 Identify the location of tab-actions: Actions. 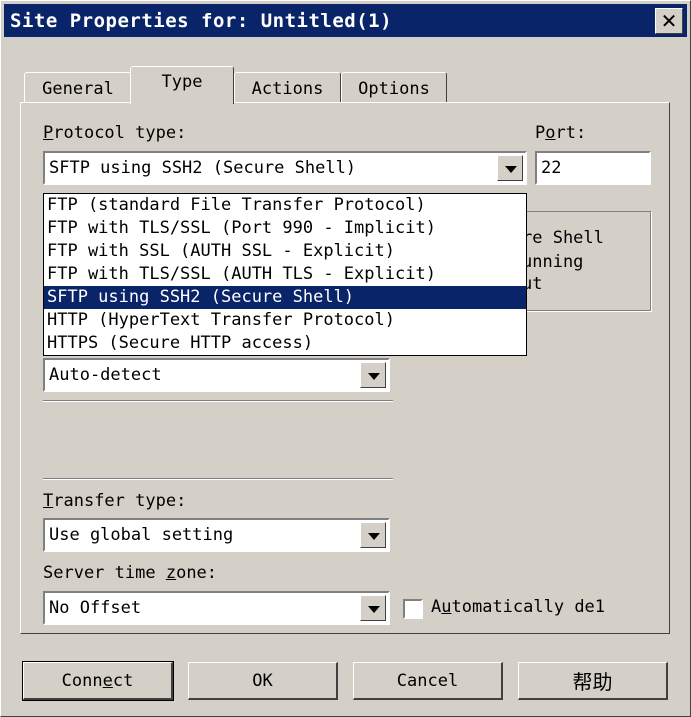
(287, 88).